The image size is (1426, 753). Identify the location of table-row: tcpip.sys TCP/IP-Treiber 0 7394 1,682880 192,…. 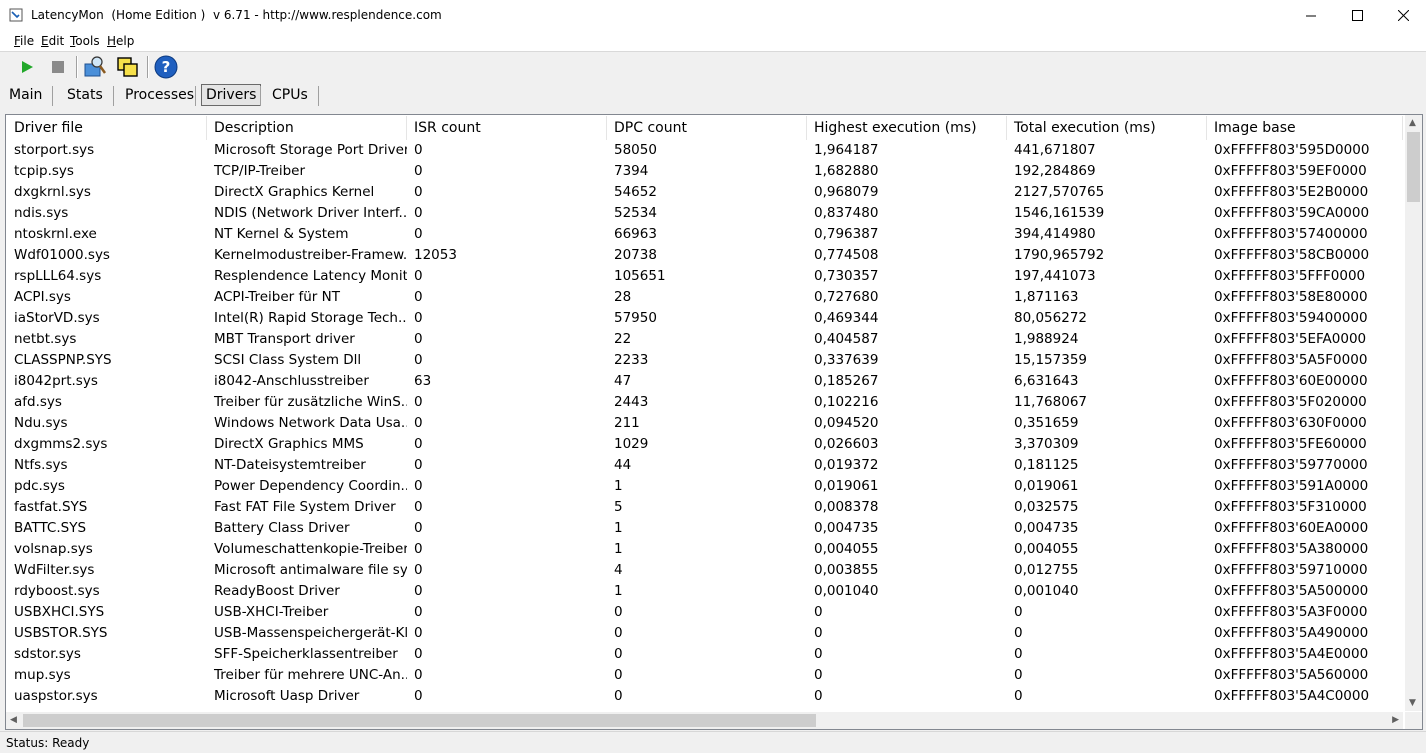
(707, 171).